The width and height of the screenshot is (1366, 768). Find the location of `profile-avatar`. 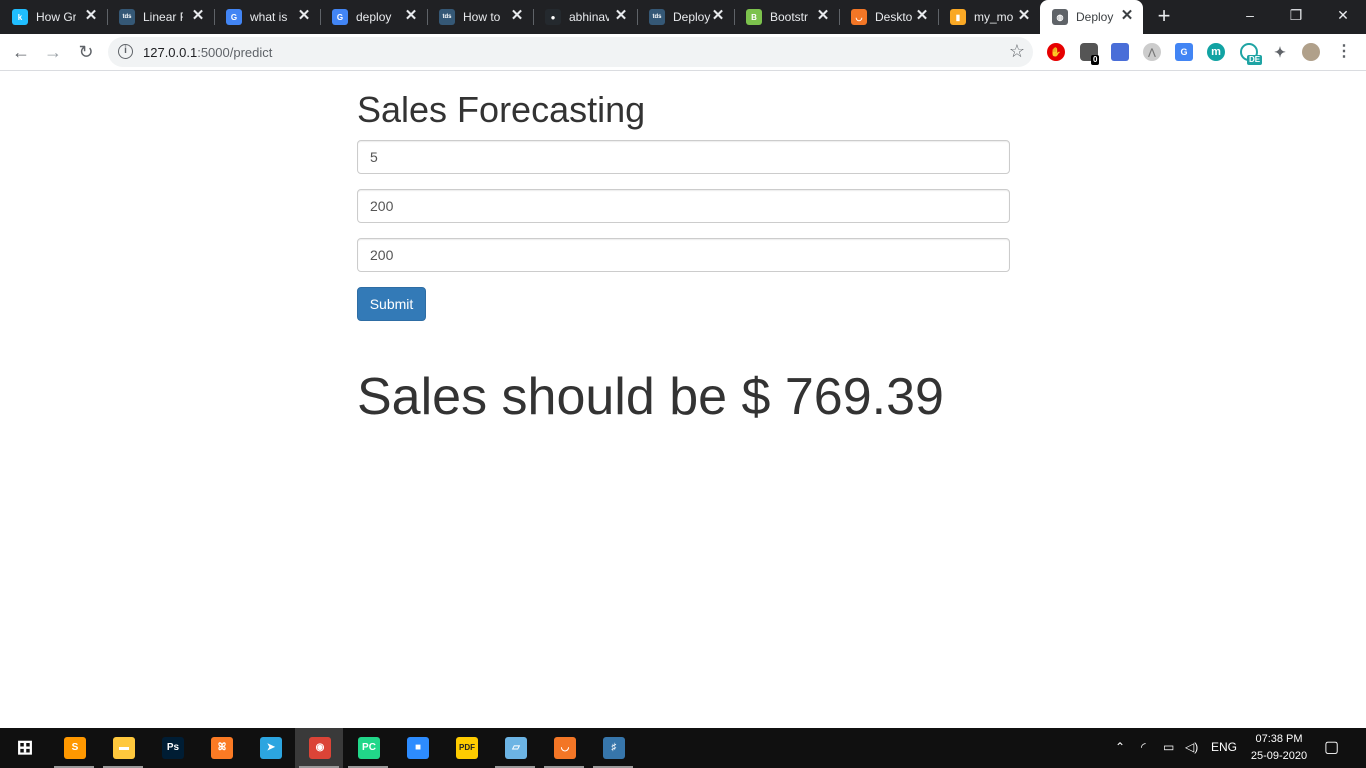

profile-avatar is located at coordinates (1311, 52).